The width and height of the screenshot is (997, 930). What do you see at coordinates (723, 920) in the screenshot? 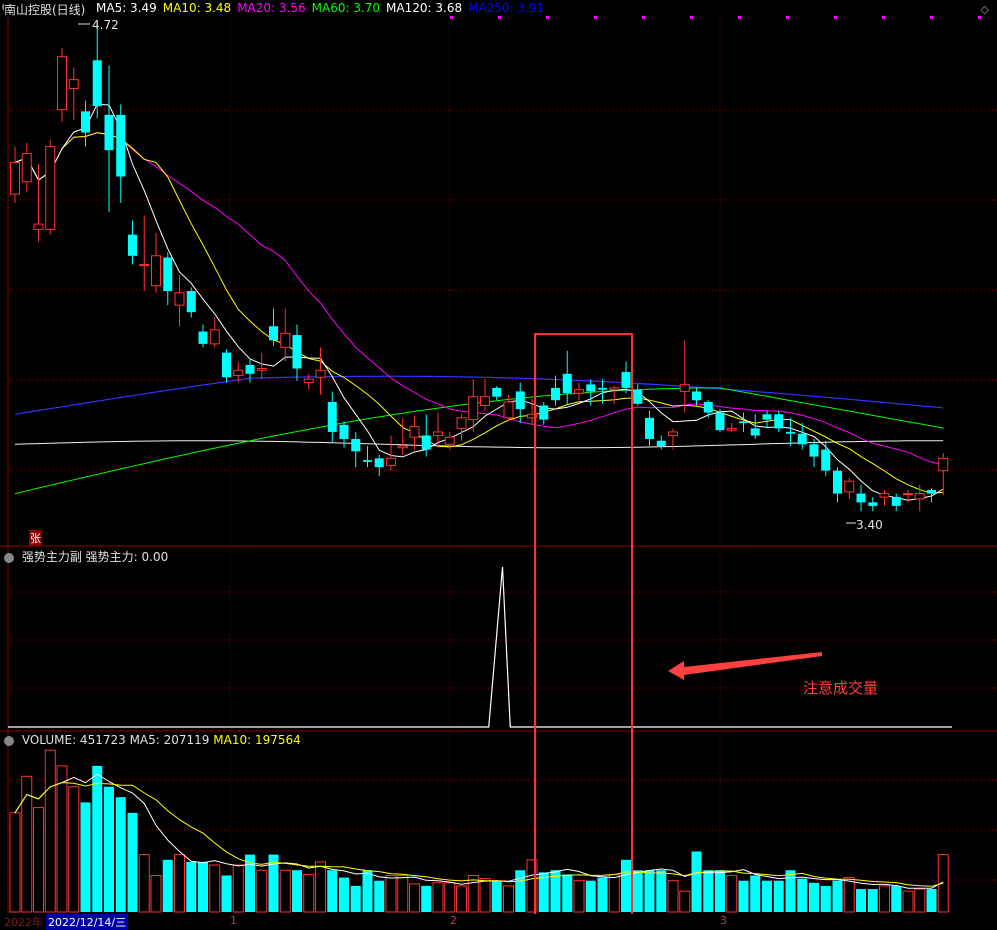
I see `month-tick-3: 3` at bounding box center [723, 920].